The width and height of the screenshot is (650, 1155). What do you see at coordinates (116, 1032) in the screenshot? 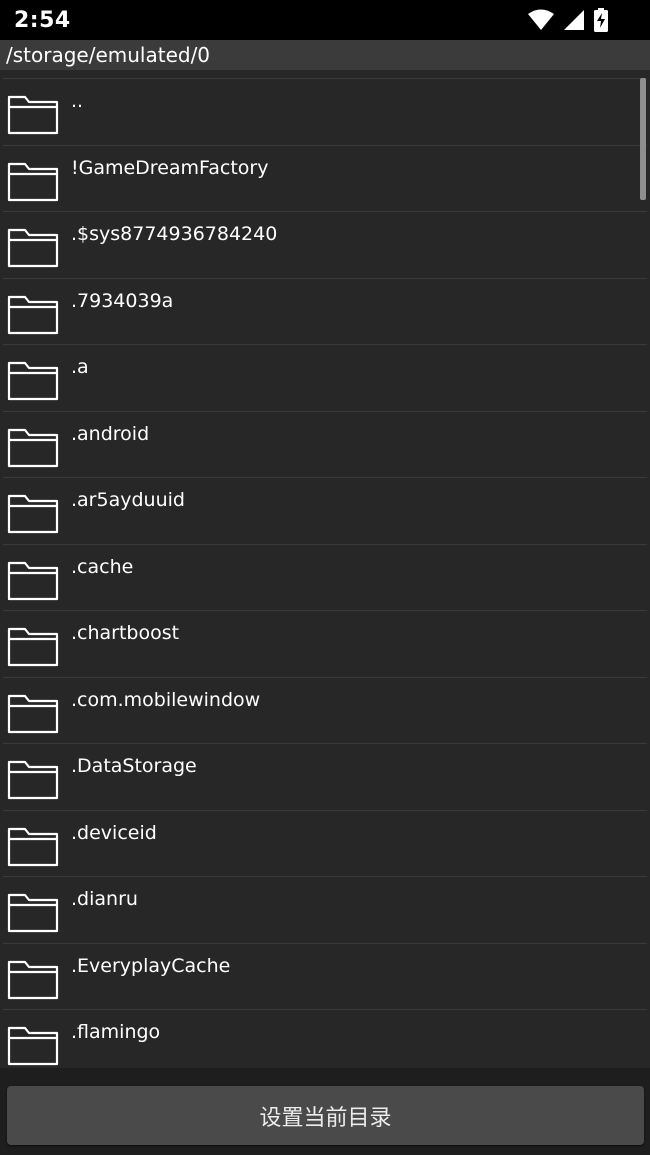
I see `folder-name: .flamingo` at bounding box center [116, 1032].